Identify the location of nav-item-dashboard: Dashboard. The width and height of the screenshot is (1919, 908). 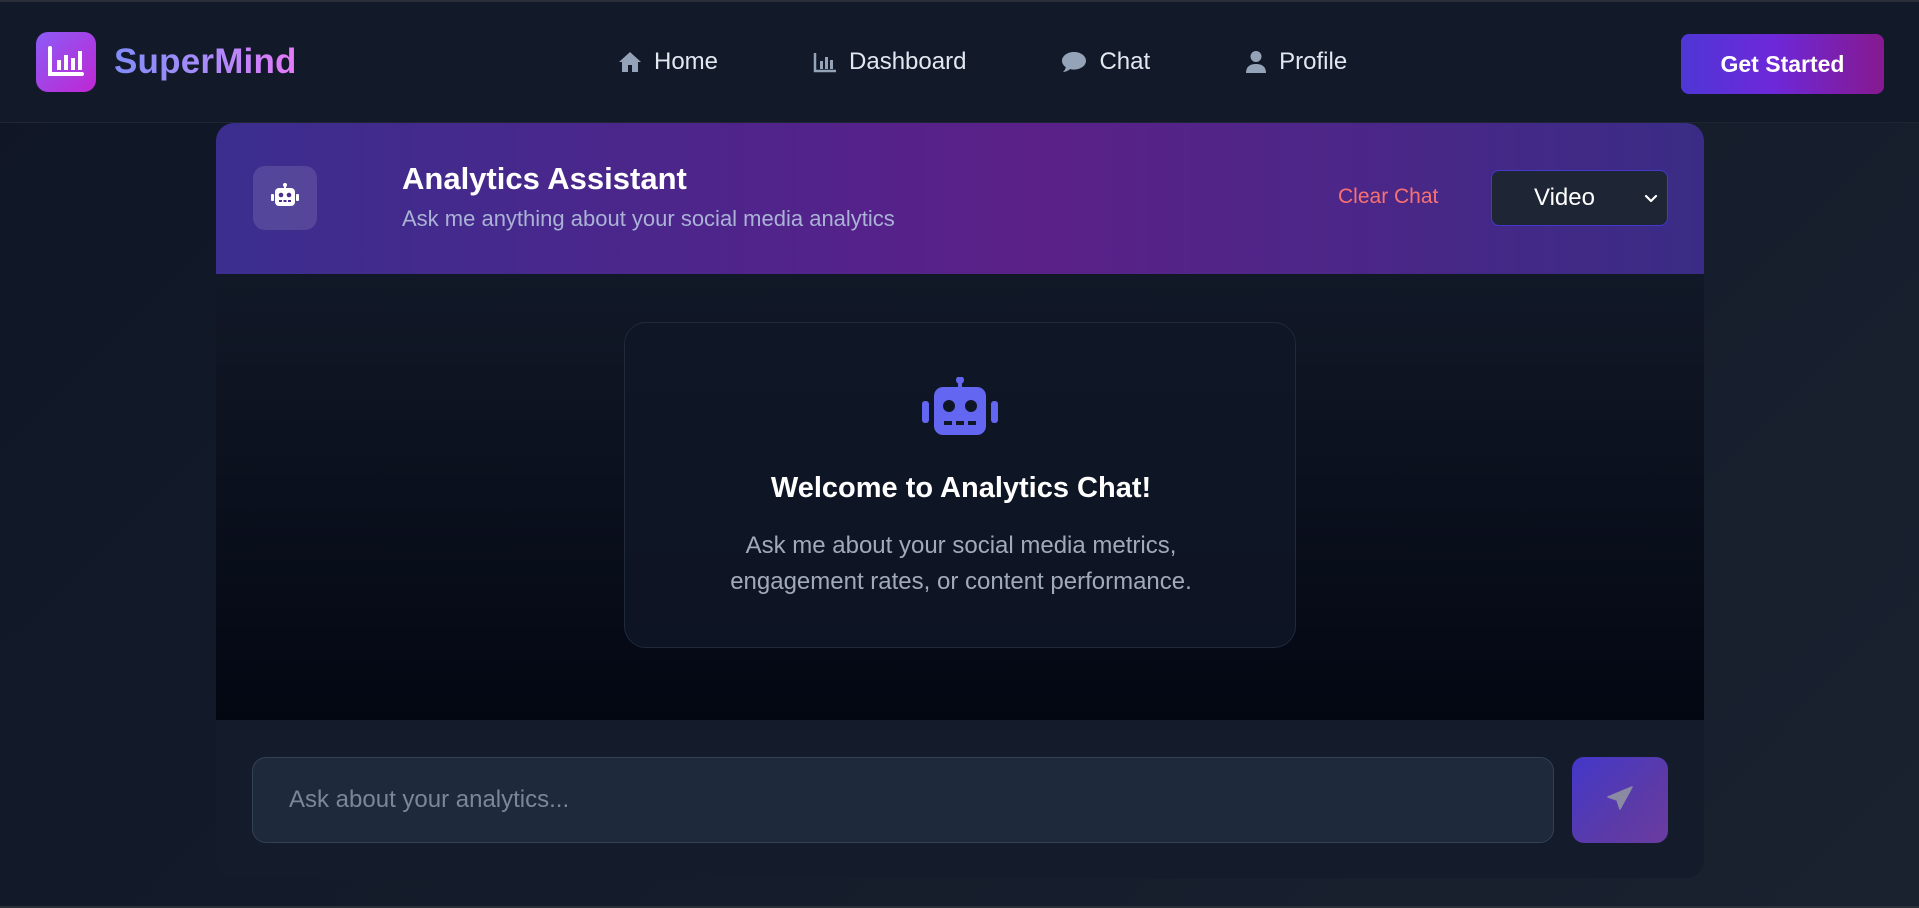
(889, 62).